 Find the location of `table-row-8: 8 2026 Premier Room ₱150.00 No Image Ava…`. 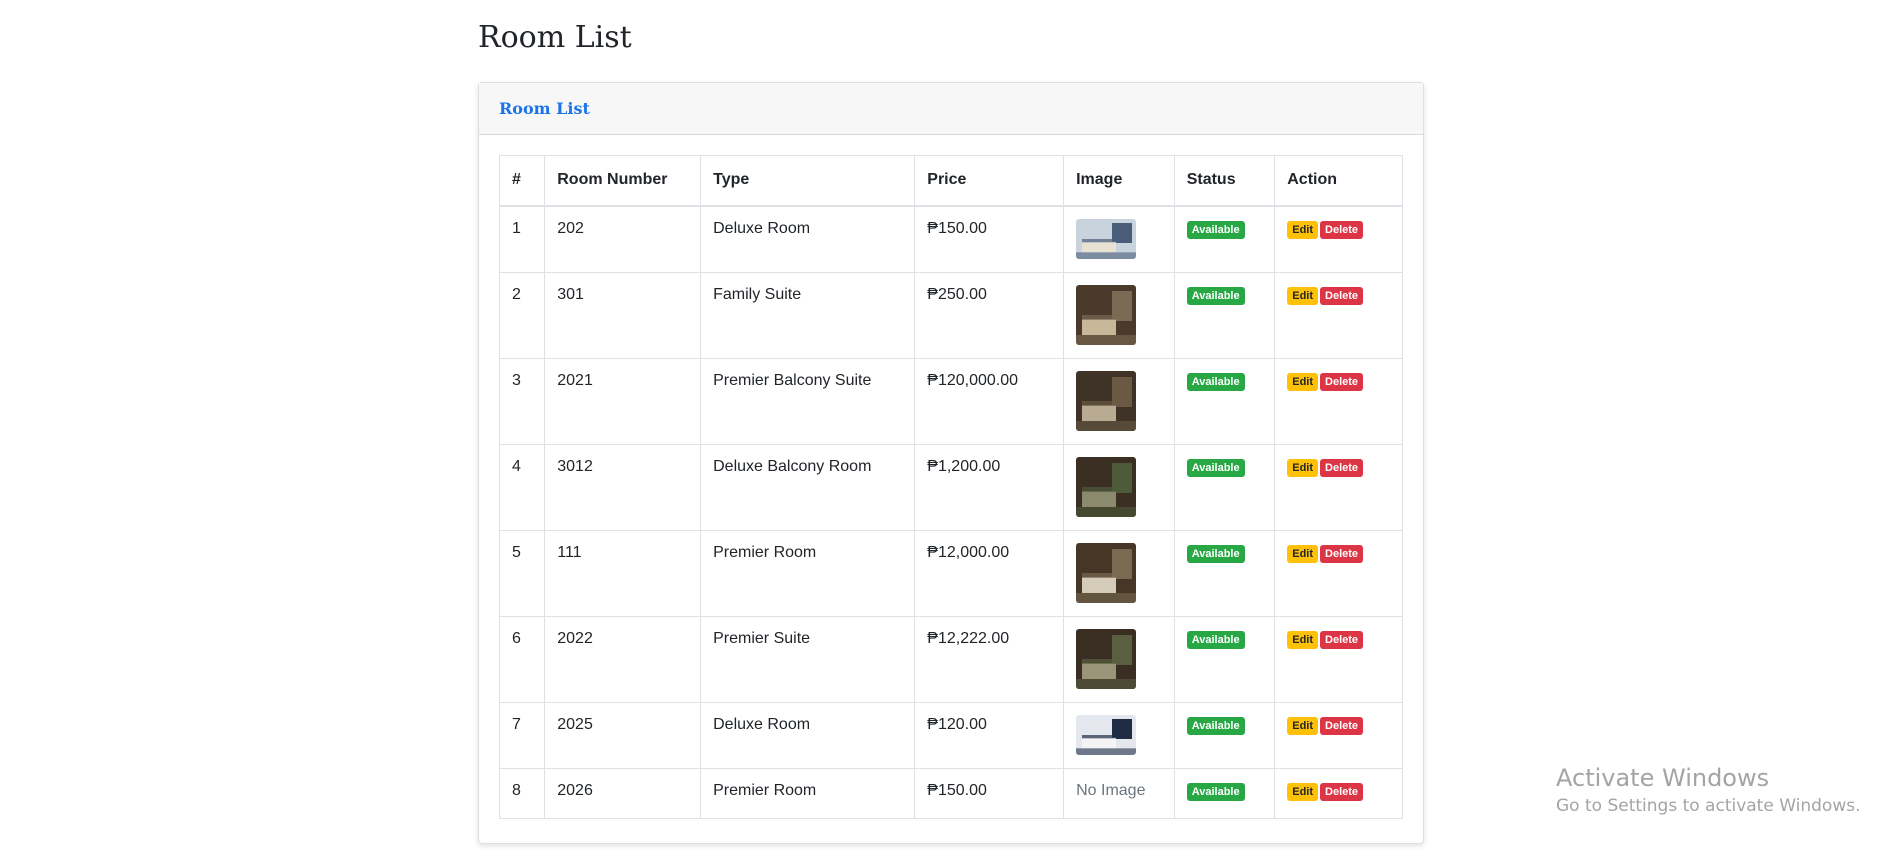

table-row-8: 8 2026 Premier Room ₱150.00 No Image Ava… is located at coordinates (950, 793).